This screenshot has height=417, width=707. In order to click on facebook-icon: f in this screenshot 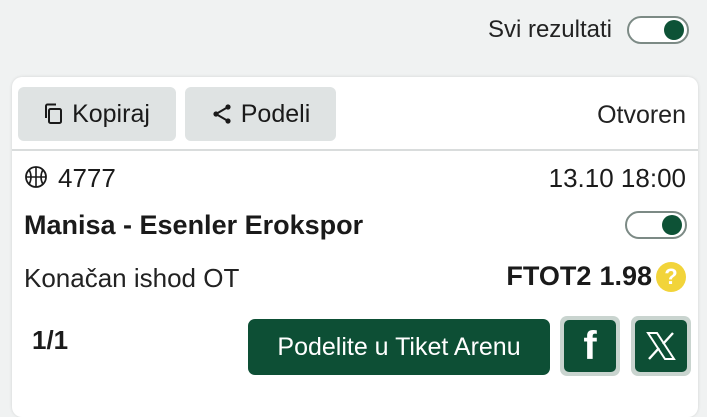, I will do `click(590, 346)`.